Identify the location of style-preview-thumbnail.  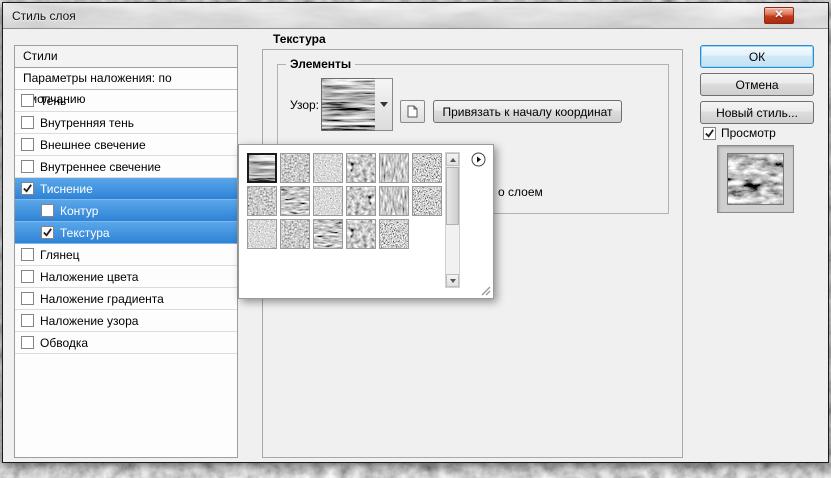
(755, 179).